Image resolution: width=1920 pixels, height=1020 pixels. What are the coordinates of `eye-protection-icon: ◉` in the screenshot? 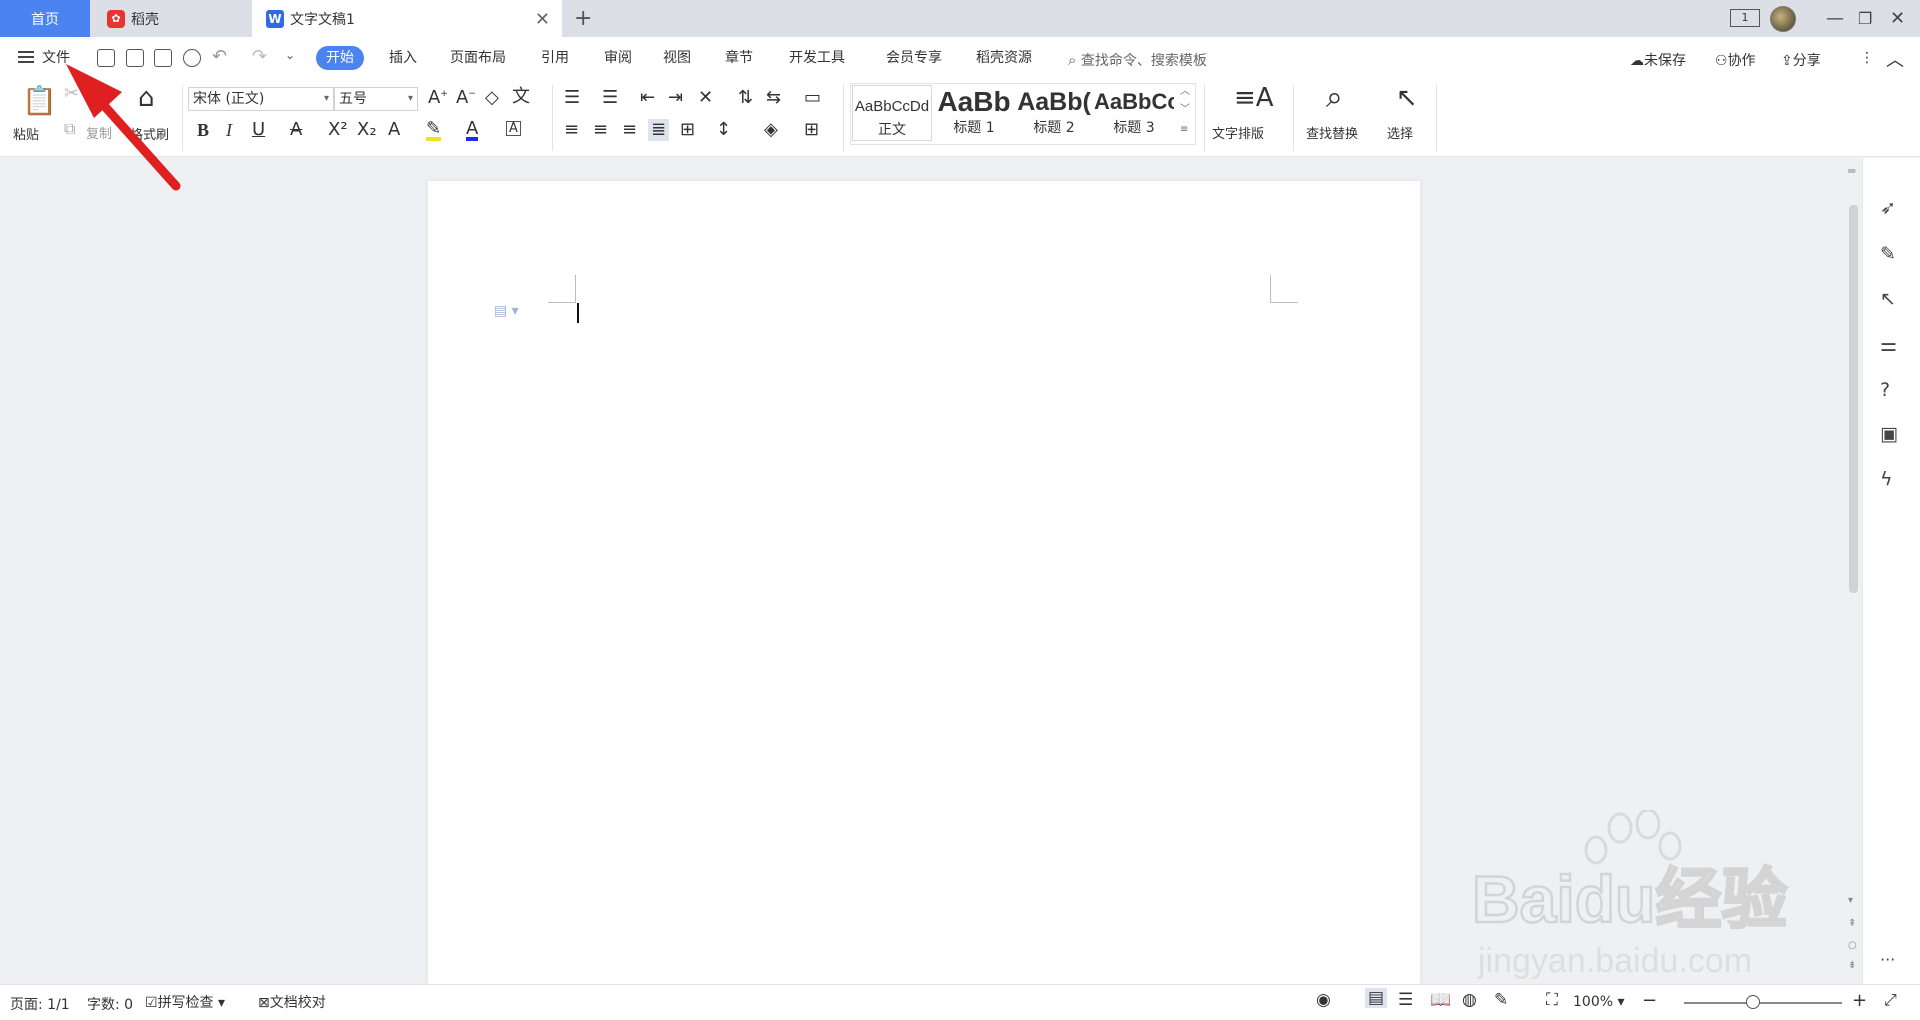 It's located at (1323, 1000).